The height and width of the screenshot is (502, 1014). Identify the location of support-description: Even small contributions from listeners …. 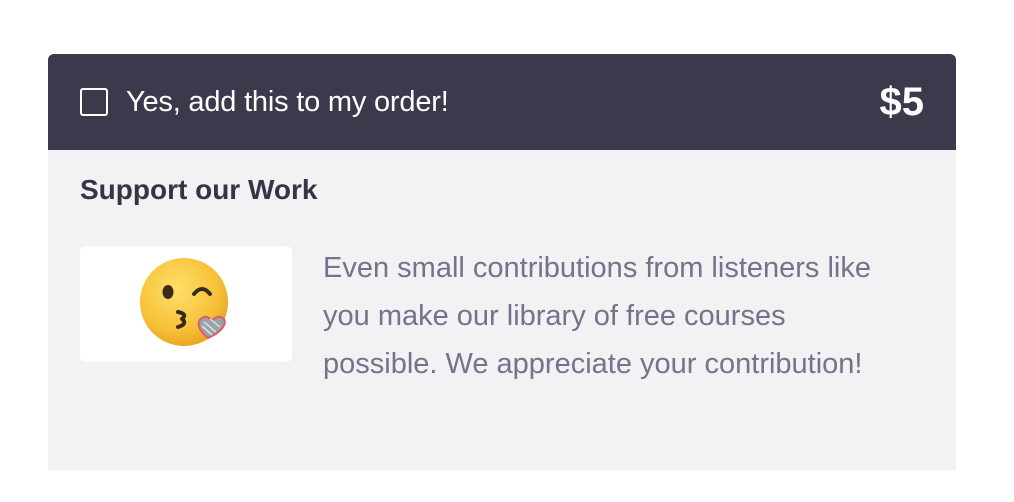
(597, 316).